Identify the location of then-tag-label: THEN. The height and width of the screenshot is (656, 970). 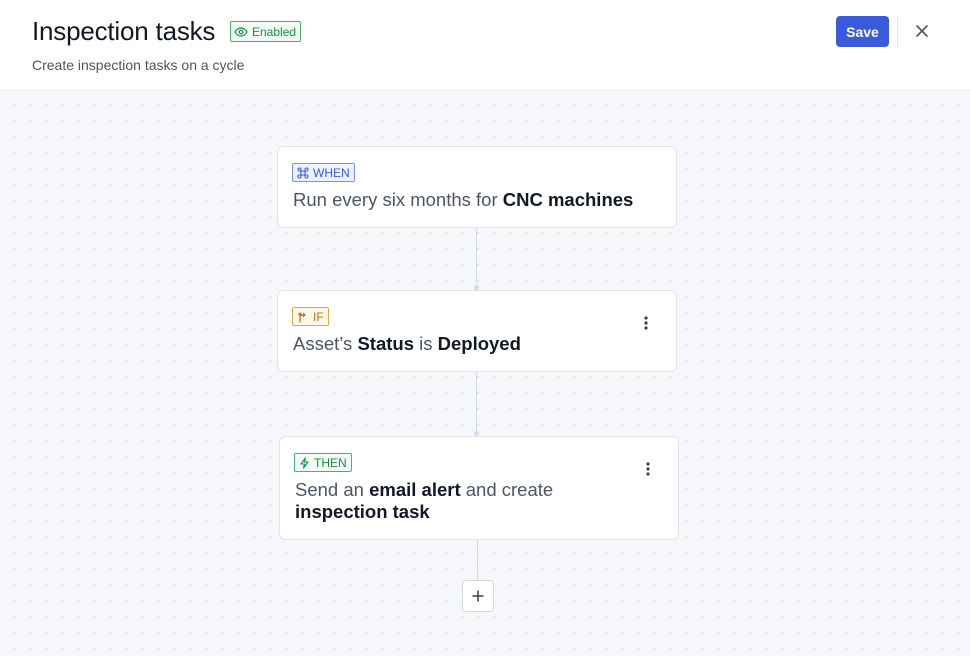
(330, 462).